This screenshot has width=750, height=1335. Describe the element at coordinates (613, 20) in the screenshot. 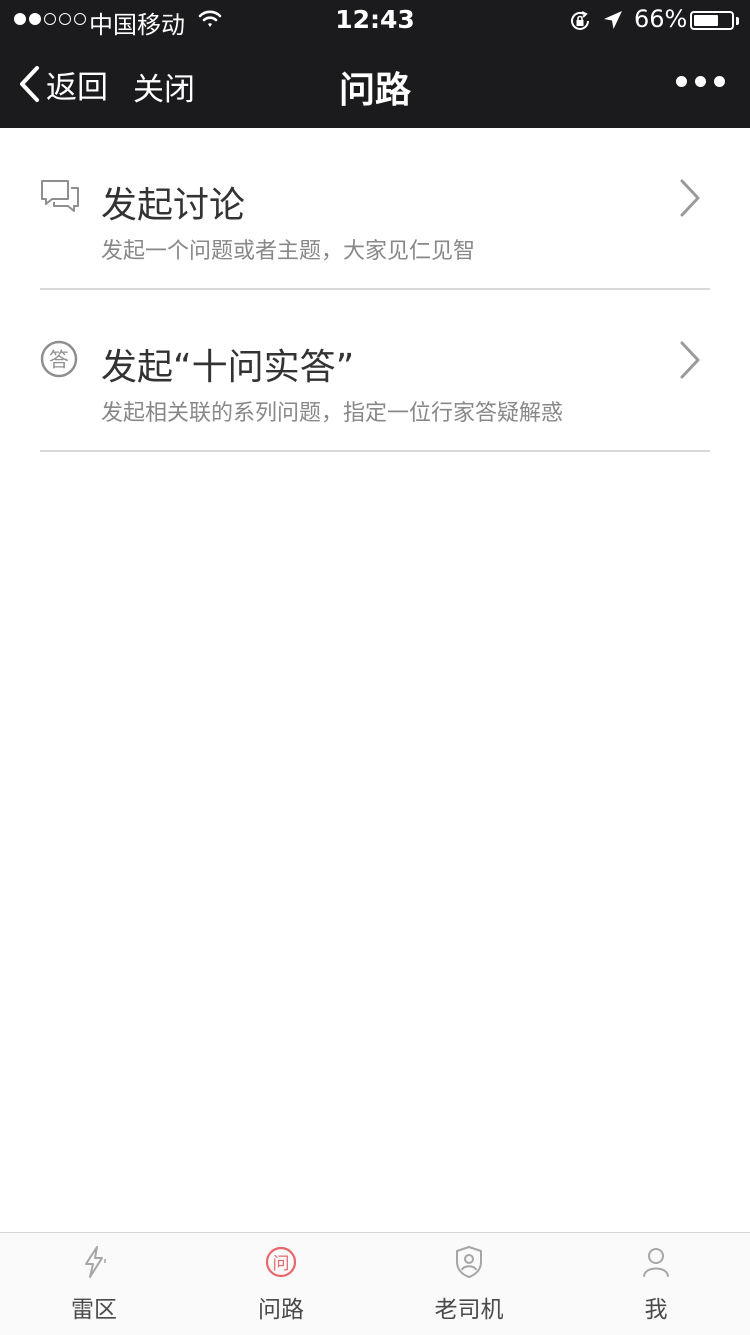

I see `location-arrow-icon` at that location.